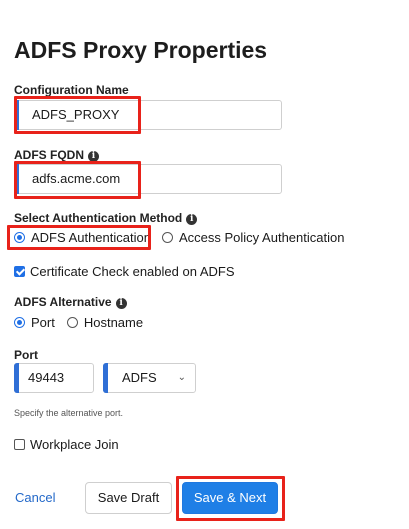  What do you see at coordinates (35, 497) in the screenshot?
I see `cancel-link: Cancel` at bounding box center [35, 497].